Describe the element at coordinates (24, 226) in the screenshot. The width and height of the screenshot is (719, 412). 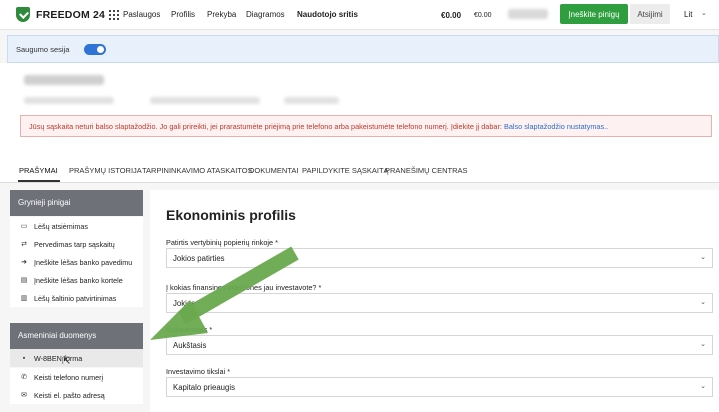
I see `wallet-icon: ▭` at that location.